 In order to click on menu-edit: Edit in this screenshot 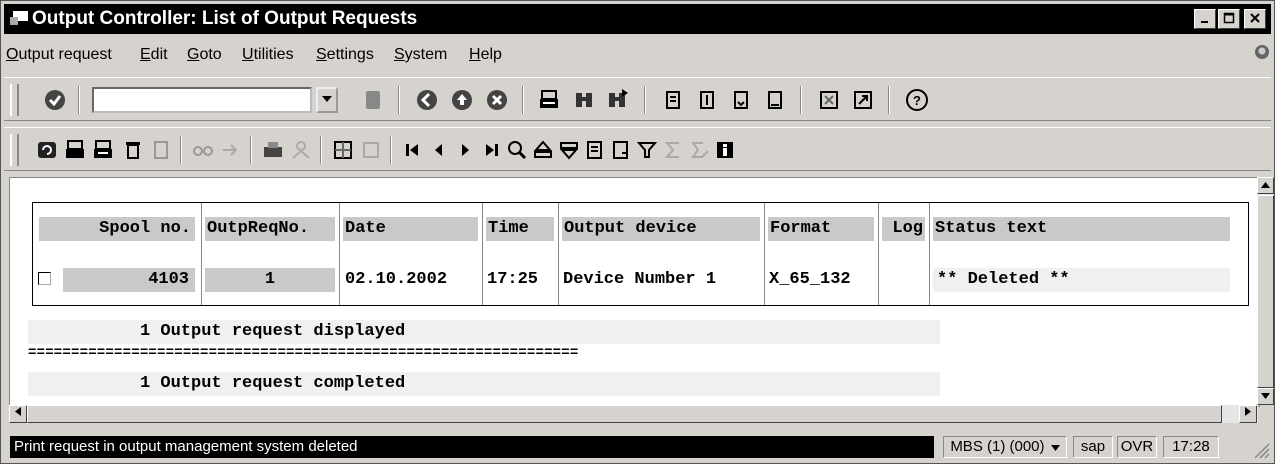, I will do `click(154, 55)`.